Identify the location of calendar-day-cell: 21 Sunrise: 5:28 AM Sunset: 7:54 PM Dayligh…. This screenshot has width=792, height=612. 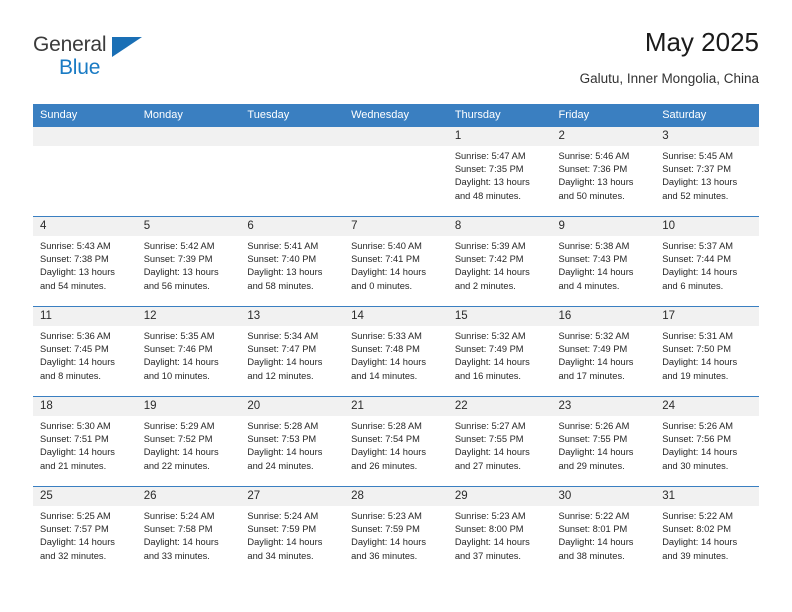
(396, 441).